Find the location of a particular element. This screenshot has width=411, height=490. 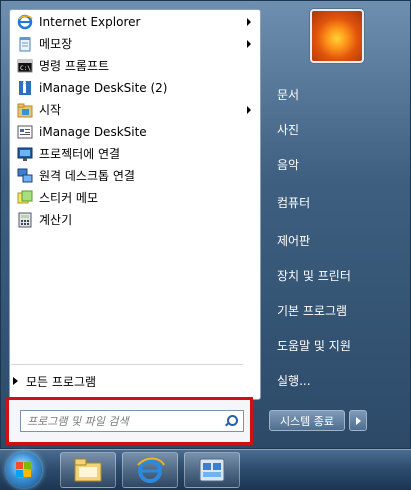

right-link-label: 장치 및 프린터 is located at coordinates (314, 275).